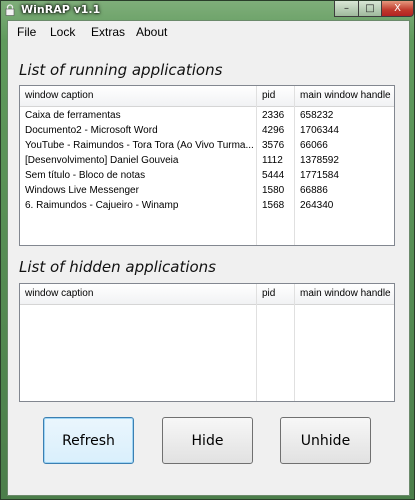 The height and width of the screenshot is (500, 415). I want to click on window-handle-cell: 658232, so click(317, 115).